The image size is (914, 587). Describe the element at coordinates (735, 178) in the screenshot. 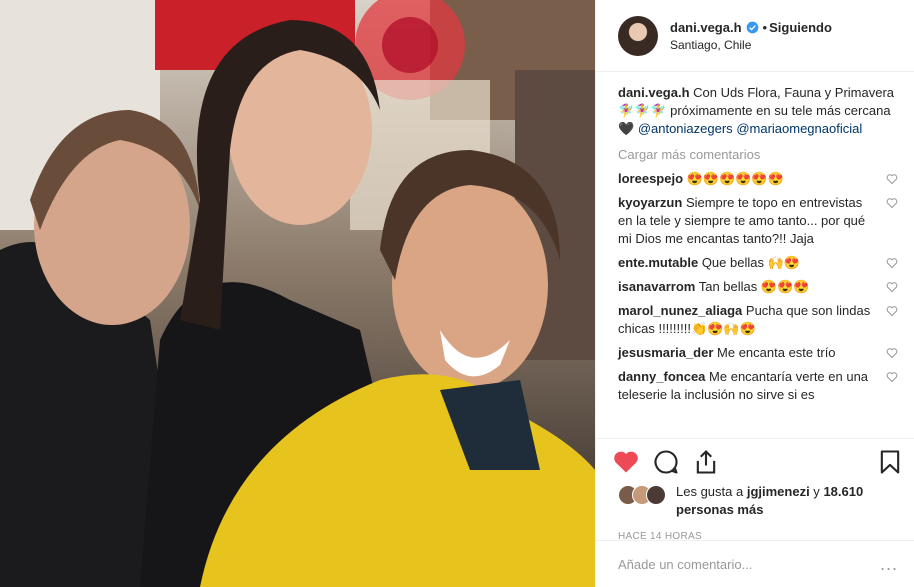

I see `comment-text: 😍😍😍😍😍😍` at that location.